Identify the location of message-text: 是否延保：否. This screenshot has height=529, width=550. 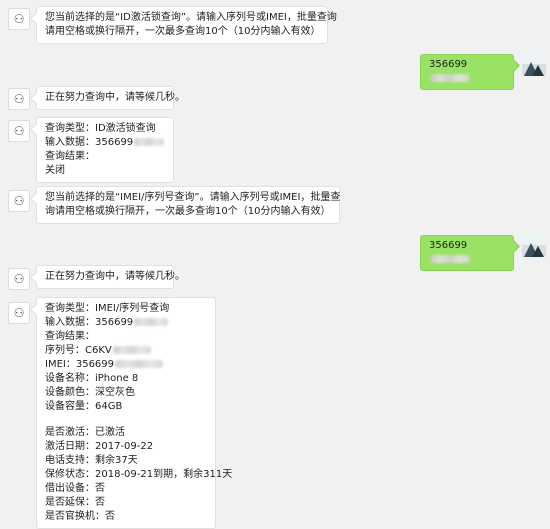
(75, 502).